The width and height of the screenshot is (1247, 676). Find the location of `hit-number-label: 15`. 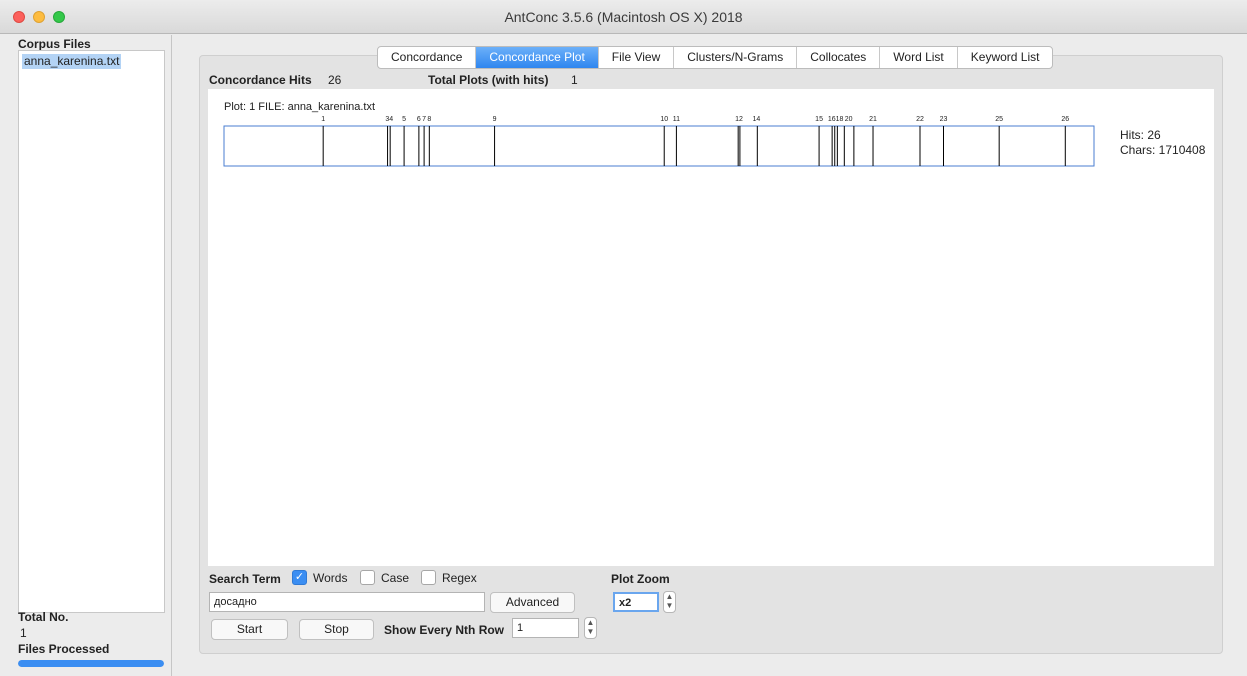

hit-number-label: 15 is located at coordinates (819, 119).